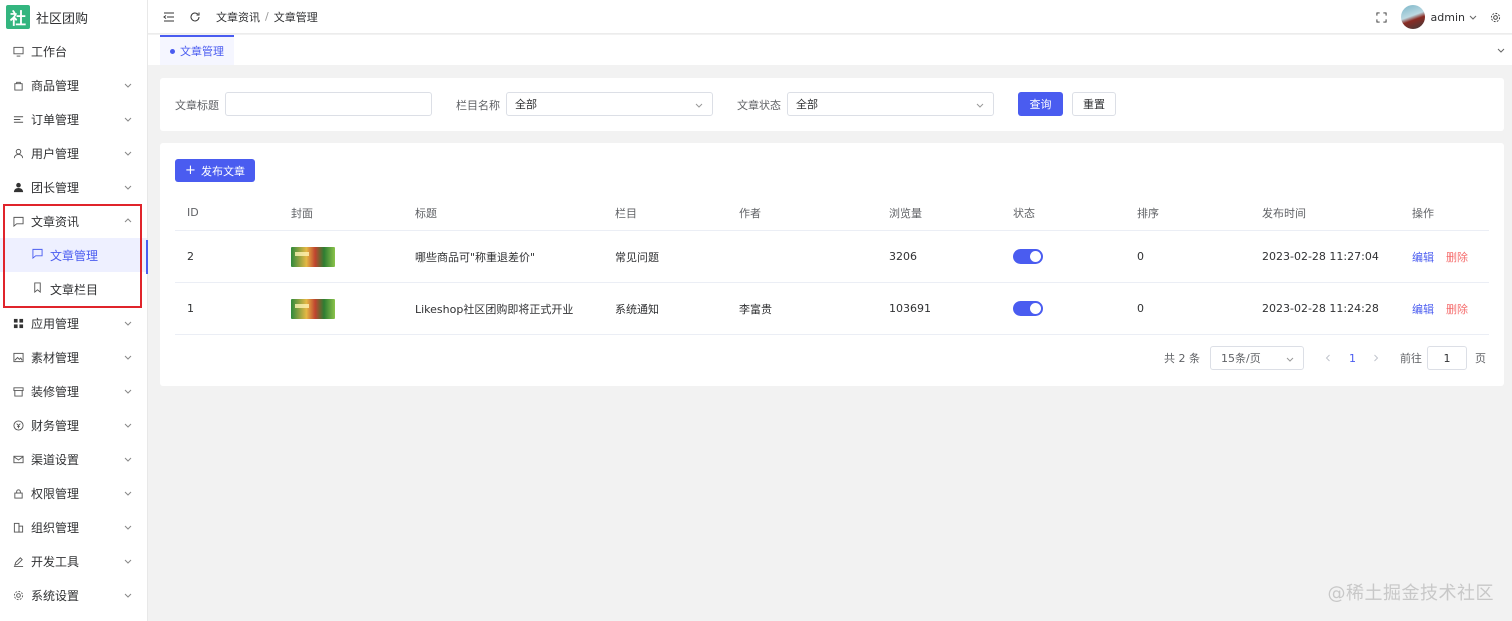 Image resolution: width=1512 pixels, height=621 pixels. Describe the element at coordinates (73, 289) in the screenshot. I see `sidebar-subitem-article-column: 文章栏目` at that location.